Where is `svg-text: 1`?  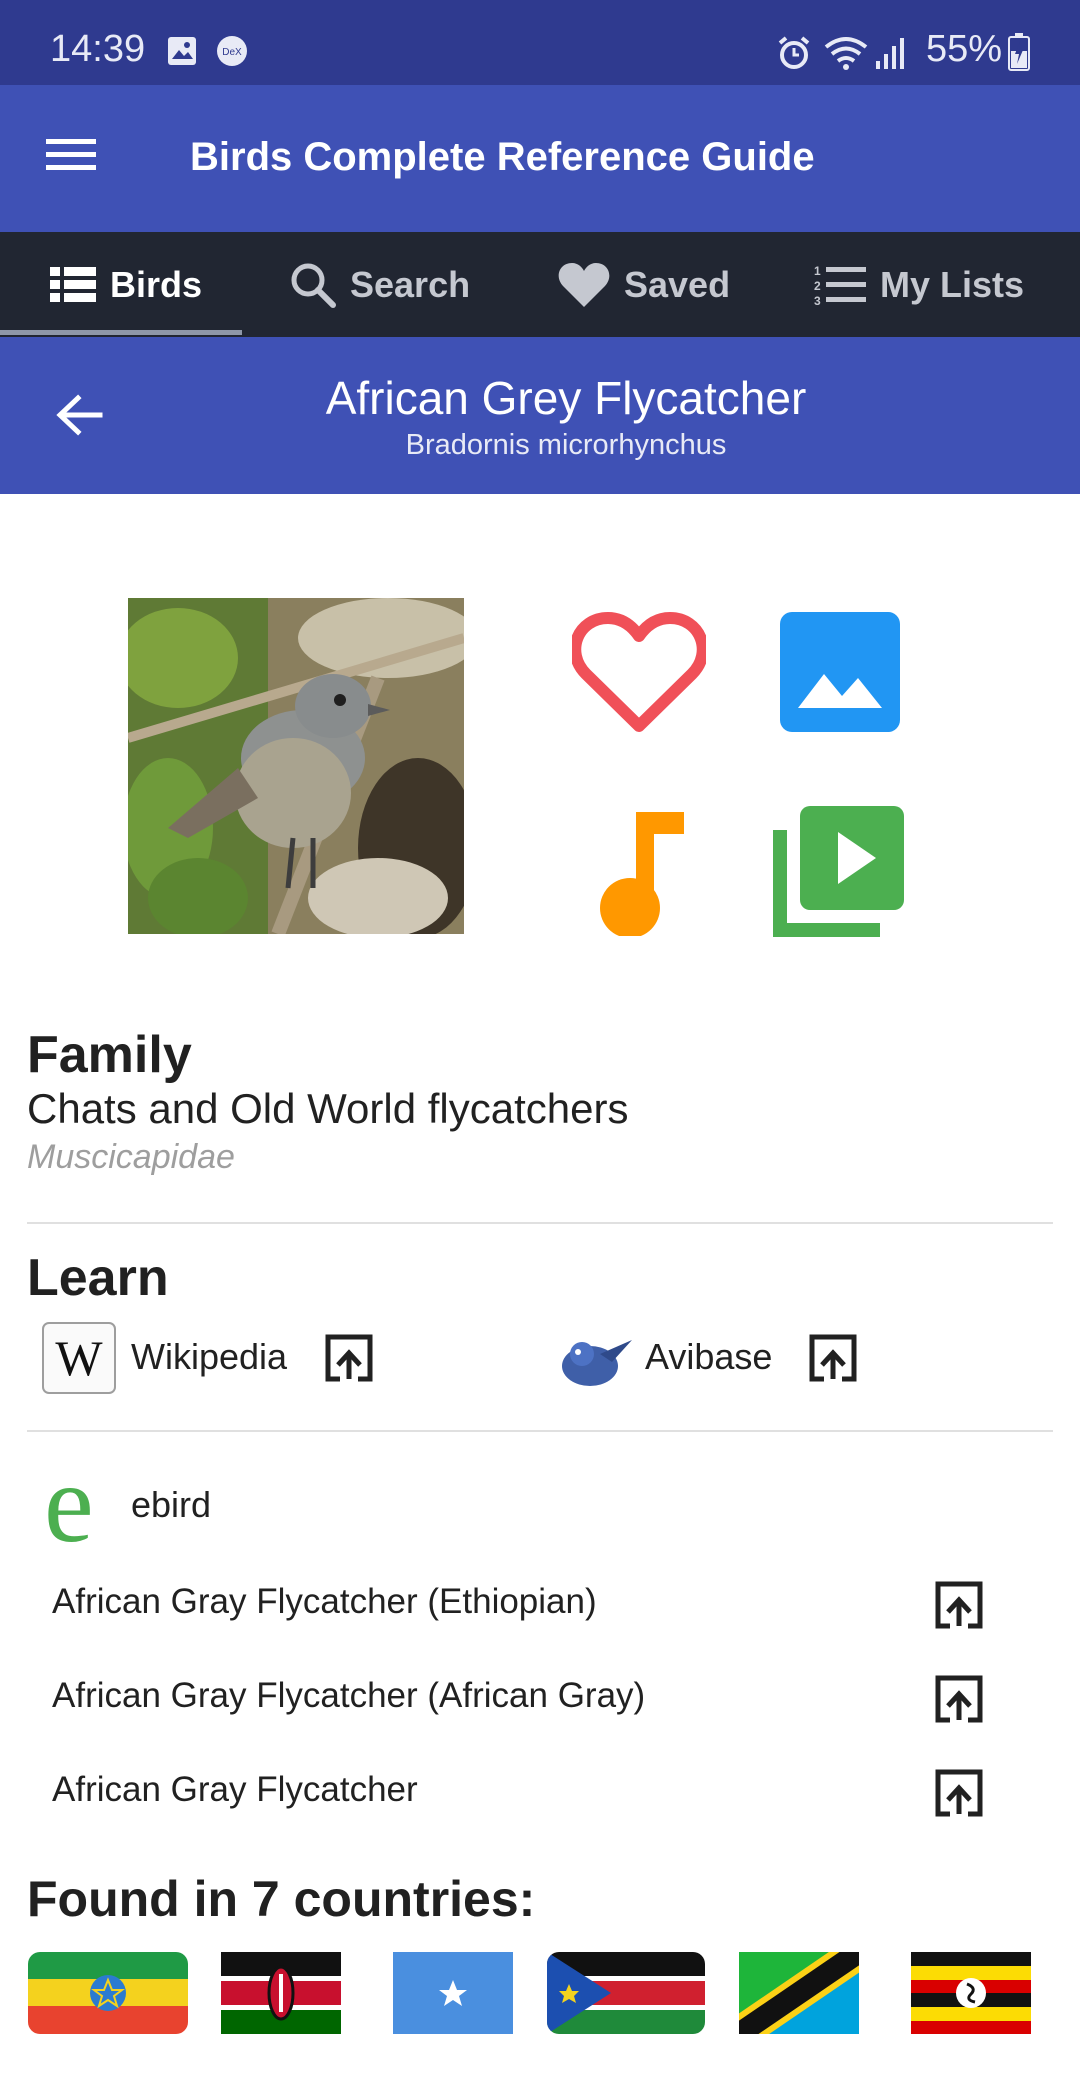
svg-text: 1 is located at coordinates (817, 271).